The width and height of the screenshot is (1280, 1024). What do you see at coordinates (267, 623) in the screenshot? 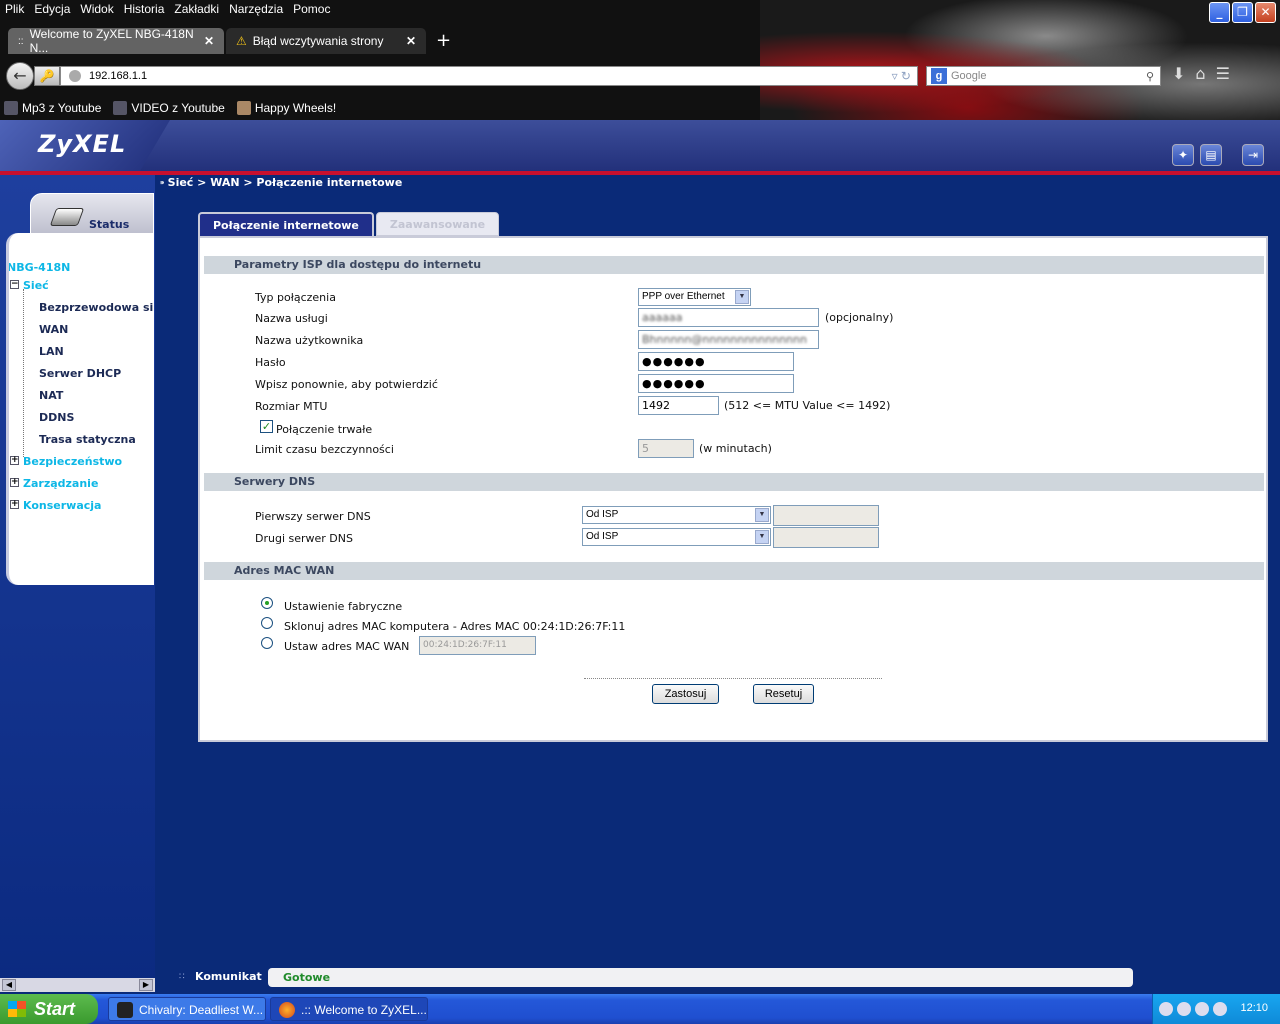
I see `mac-clone-radio` at bounding box center [267, 623].